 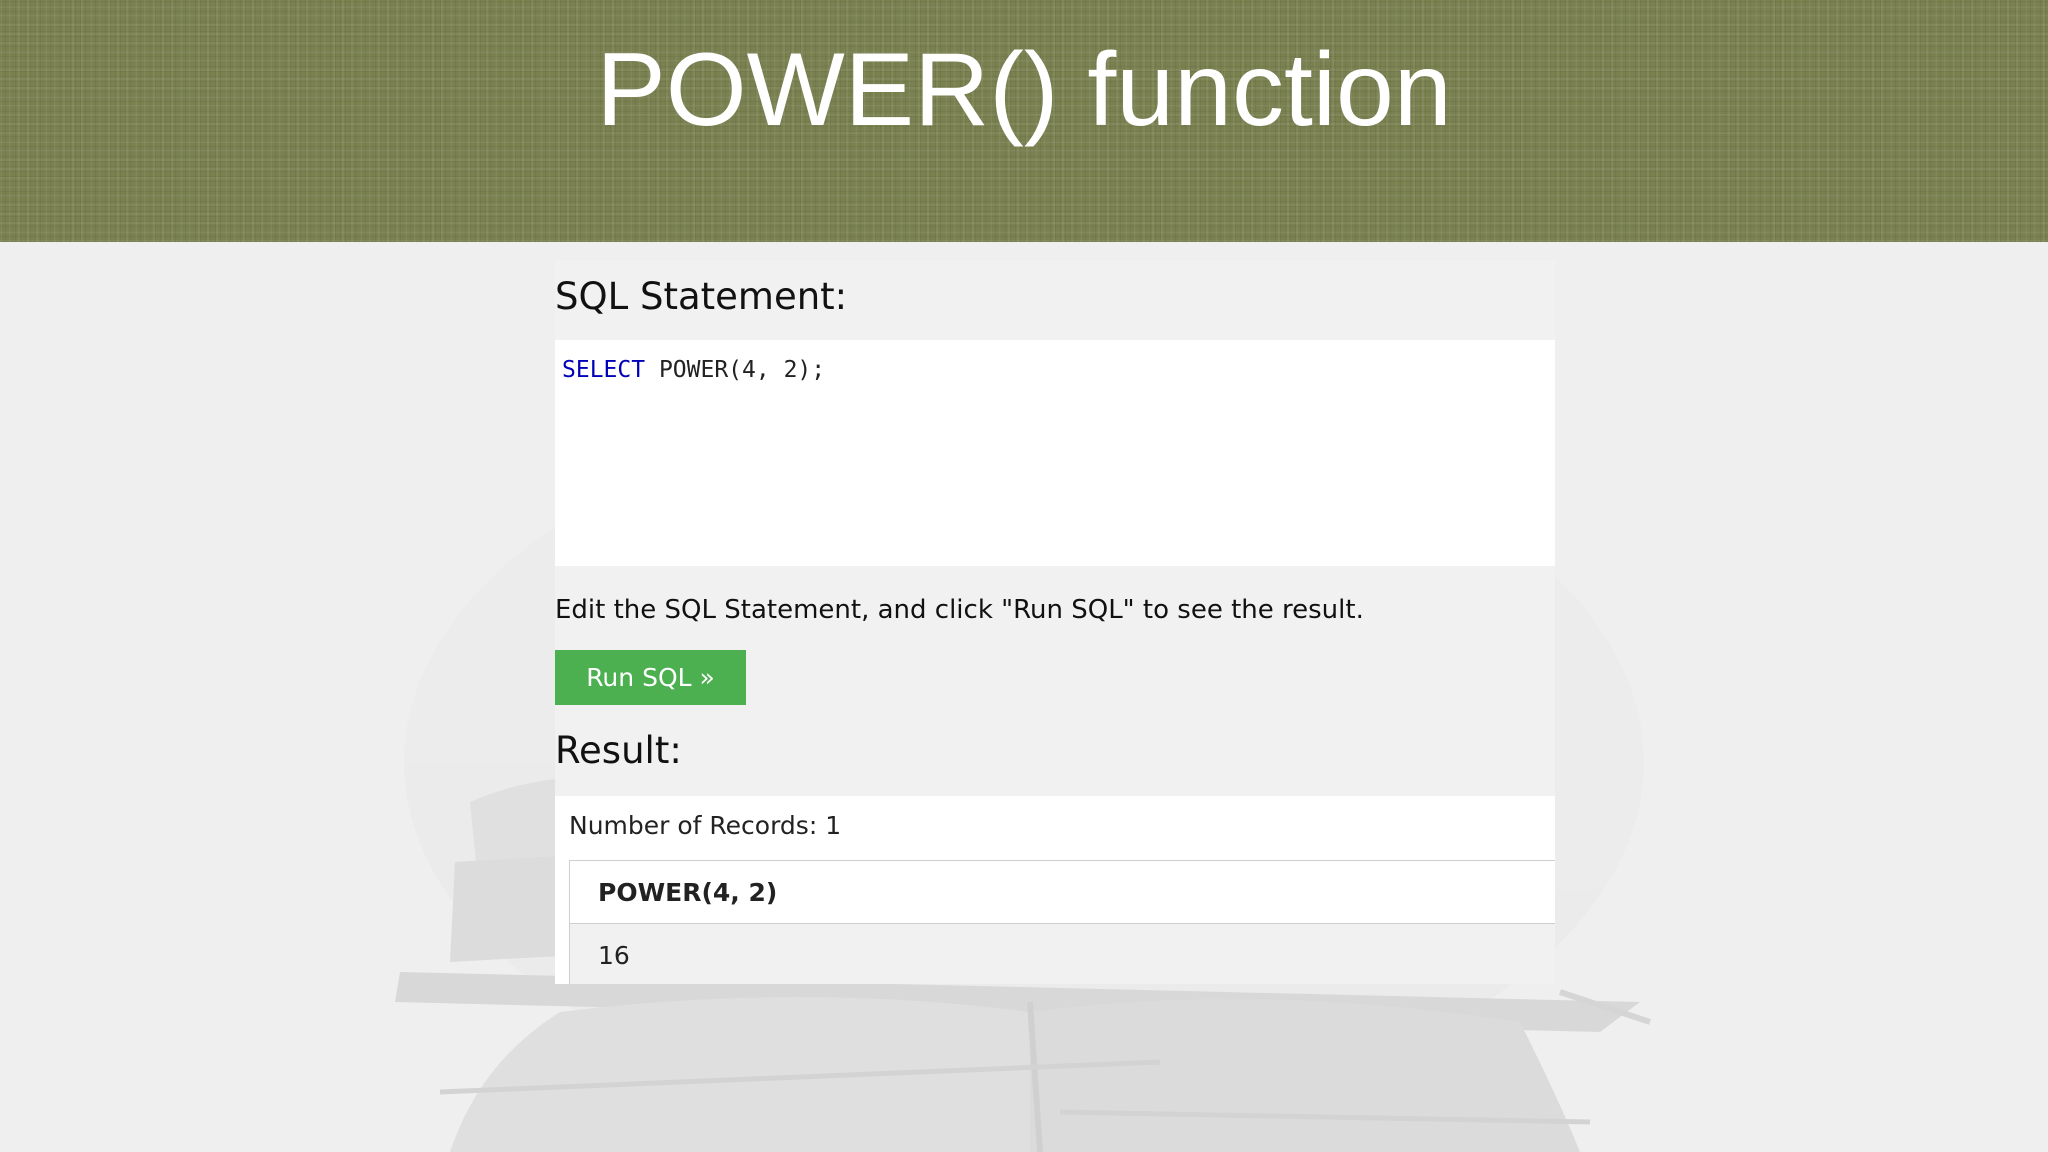 I want to click on result-table: POWER(4, 2) 16, so click(x=1062, y=922).